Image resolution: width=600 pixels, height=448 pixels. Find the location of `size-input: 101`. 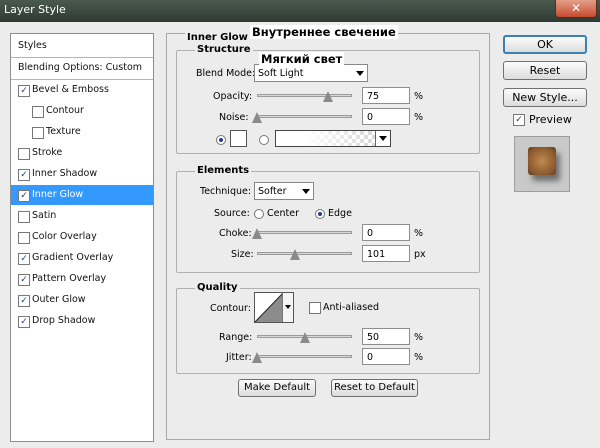

size-input: 101 is located at coordinates (386, 253).